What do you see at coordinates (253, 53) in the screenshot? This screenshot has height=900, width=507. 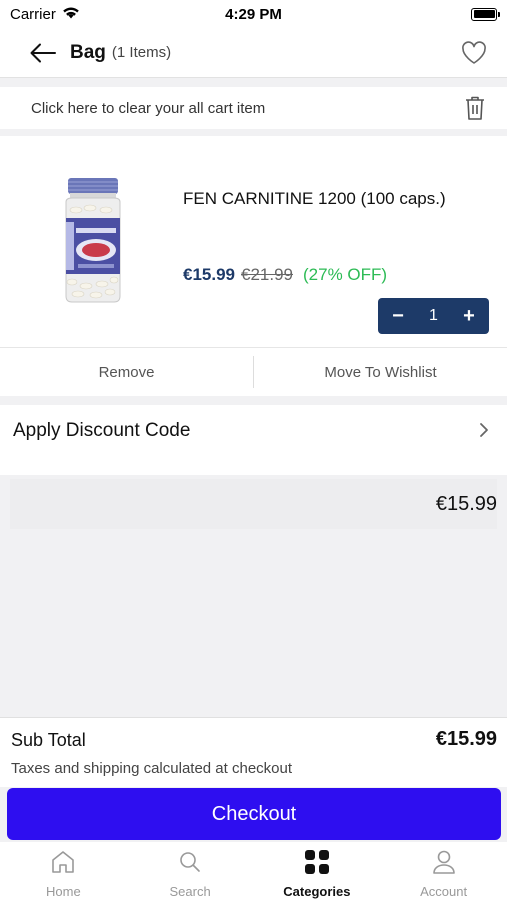 I see `header: Bag (1 Items)` at bounding box center [253, 53].